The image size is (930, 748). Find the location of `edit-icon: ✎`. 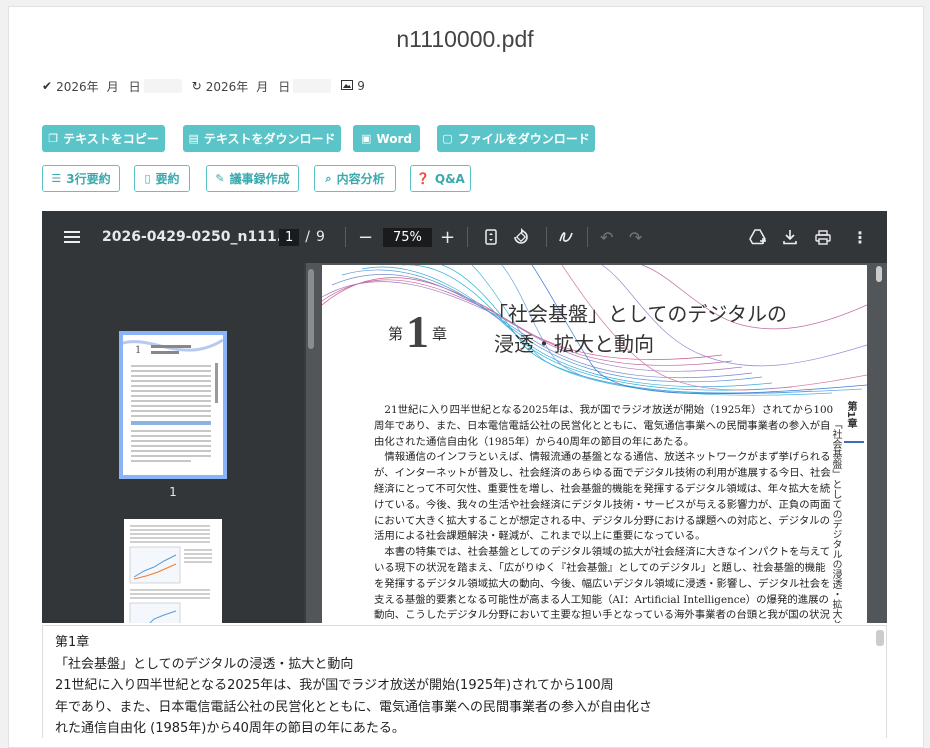

edit-icon: ✎ is located at coordinates (220, 178).